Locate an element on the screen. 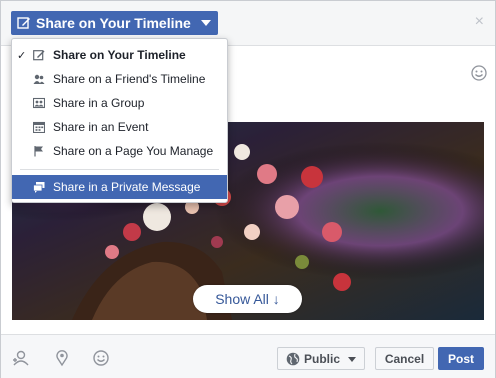 This screenshot has height=378, width=496. cancel-button: Cancel is located at coordinates (404, 358).